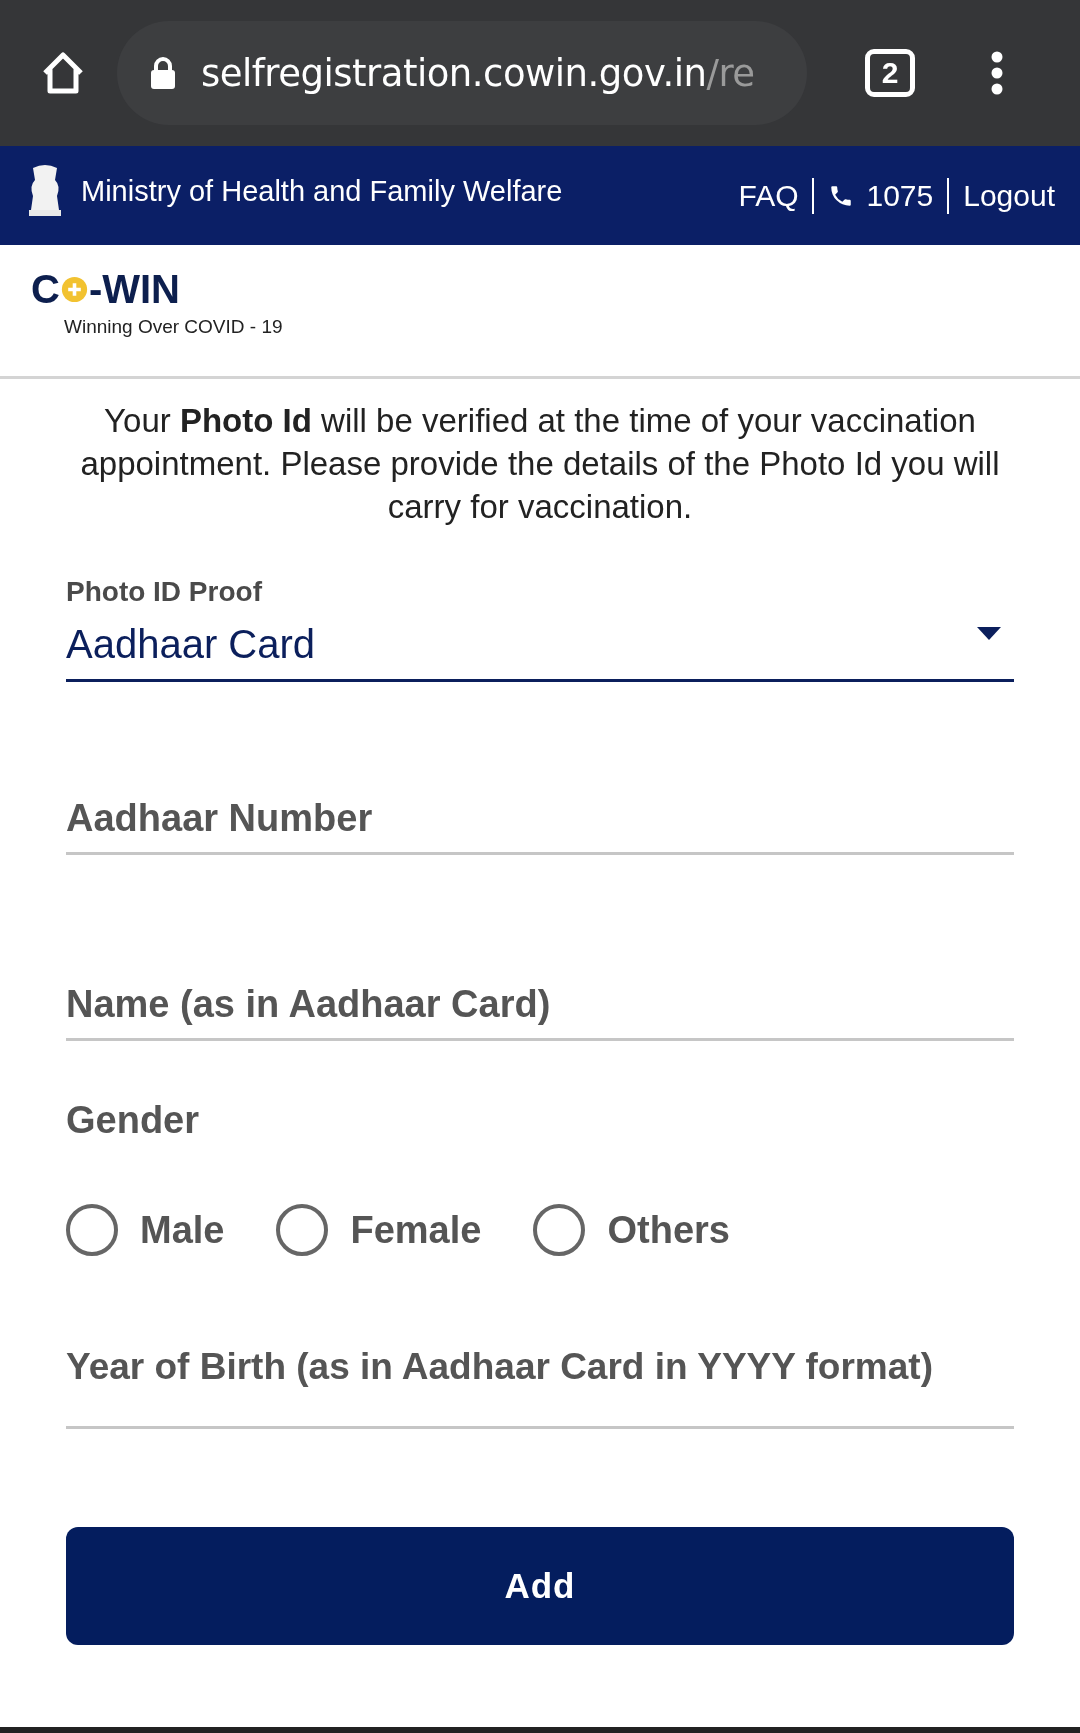 Image resolution: width=1080 pixels, height=1733 pixels. What do you see at coordinates (164, 592) in the screenshot?
I see `field-label: Photo ID Proof` at bounding box center [164, 592].